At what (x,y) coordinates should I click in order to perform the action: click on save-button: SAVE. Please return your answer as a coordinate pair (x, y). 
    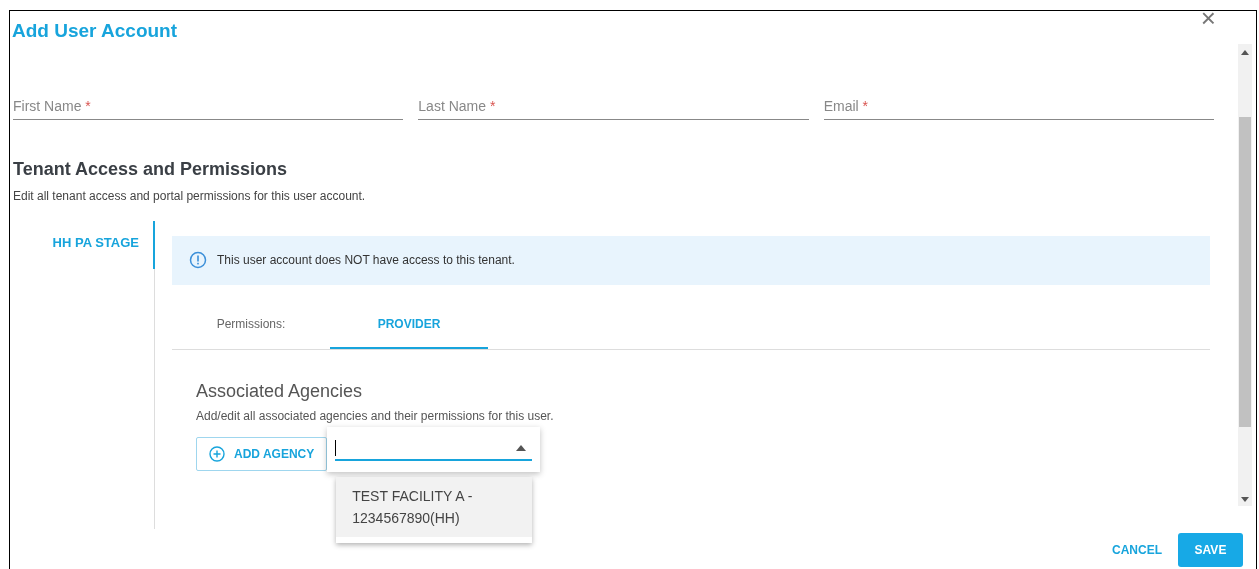
    Looking at the image, I should click on (1210, 550).